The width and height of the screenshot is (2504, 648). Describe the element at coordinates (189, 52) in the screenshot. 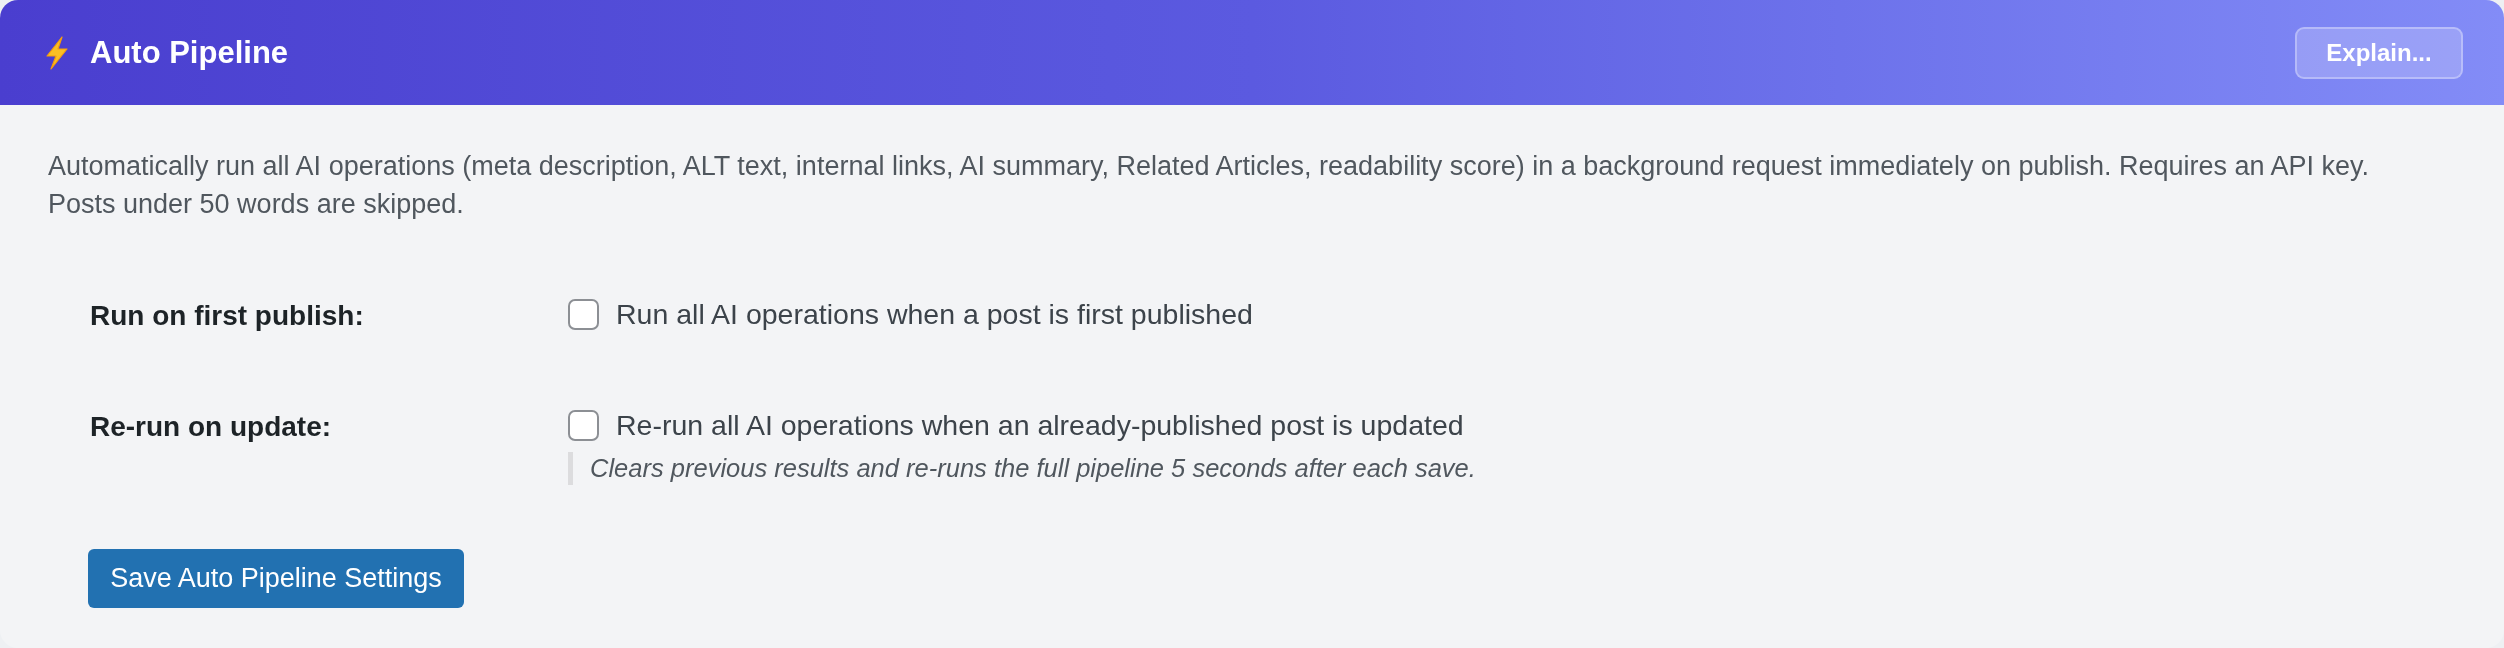

I see `panel-title: Auto Pipeline` at that location.